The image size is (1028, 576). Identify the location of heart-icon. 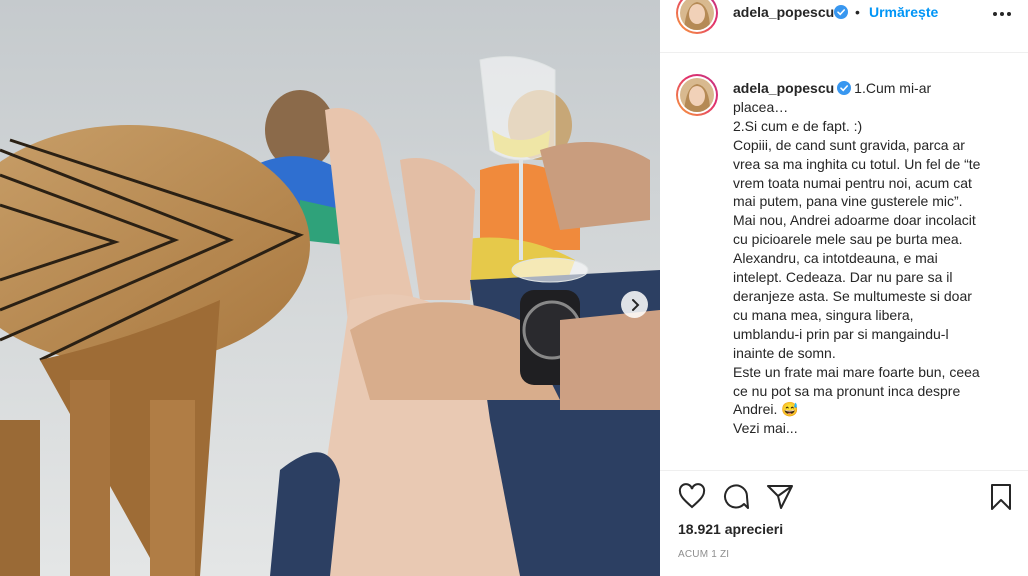
(692, 497).